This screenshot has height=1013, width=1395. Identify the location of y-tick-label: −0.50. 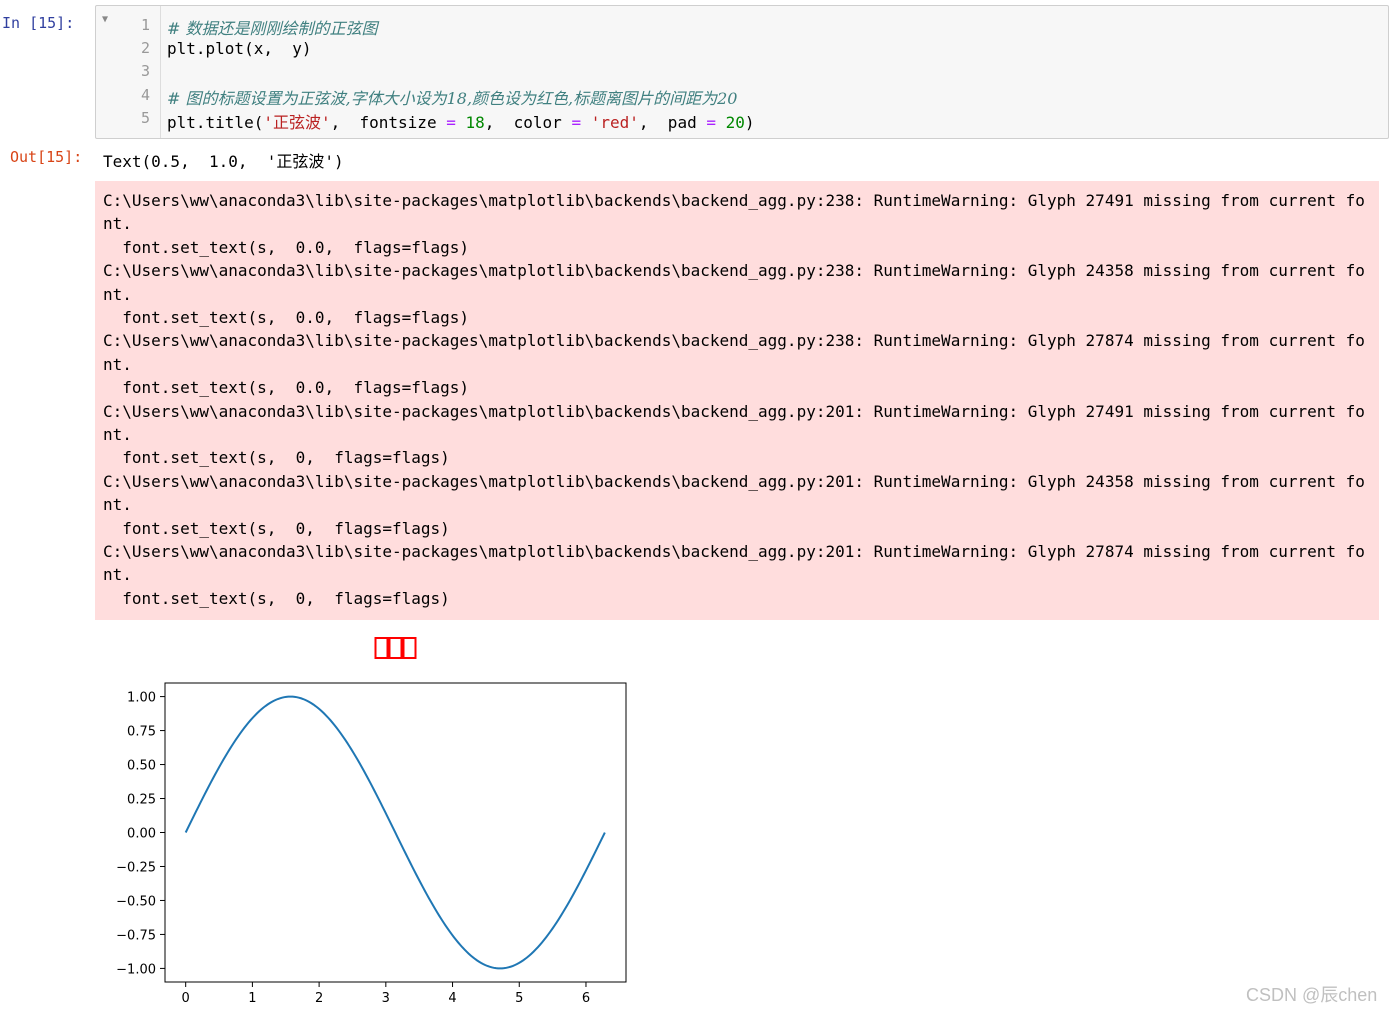
(136, 901).